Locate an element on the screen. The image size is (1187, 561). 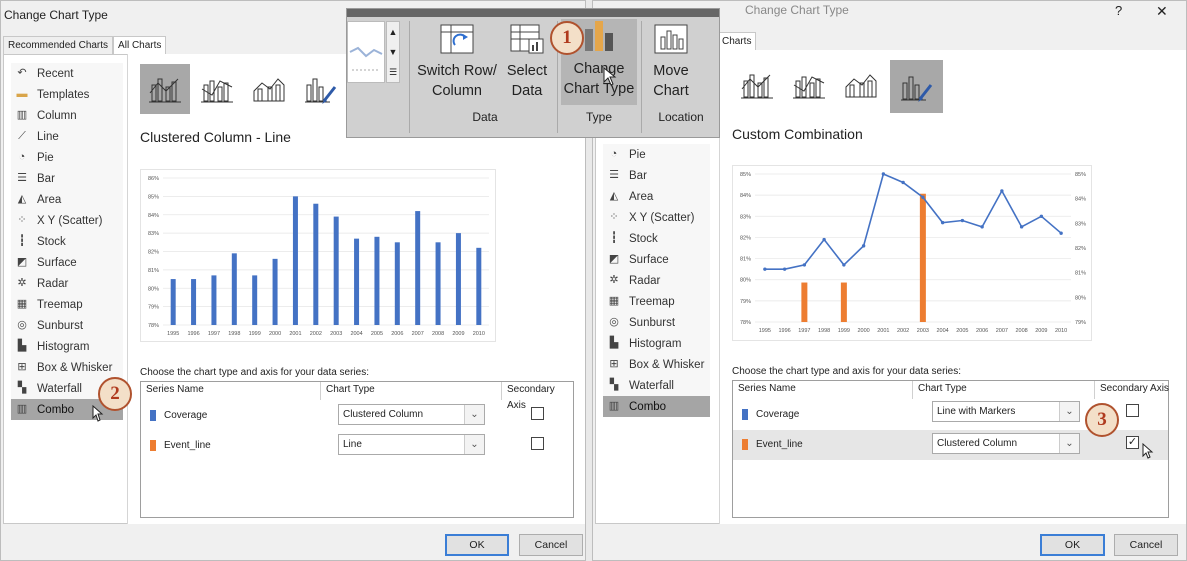
tab-all-charts: All Charts is located at coordinates (140, 45).